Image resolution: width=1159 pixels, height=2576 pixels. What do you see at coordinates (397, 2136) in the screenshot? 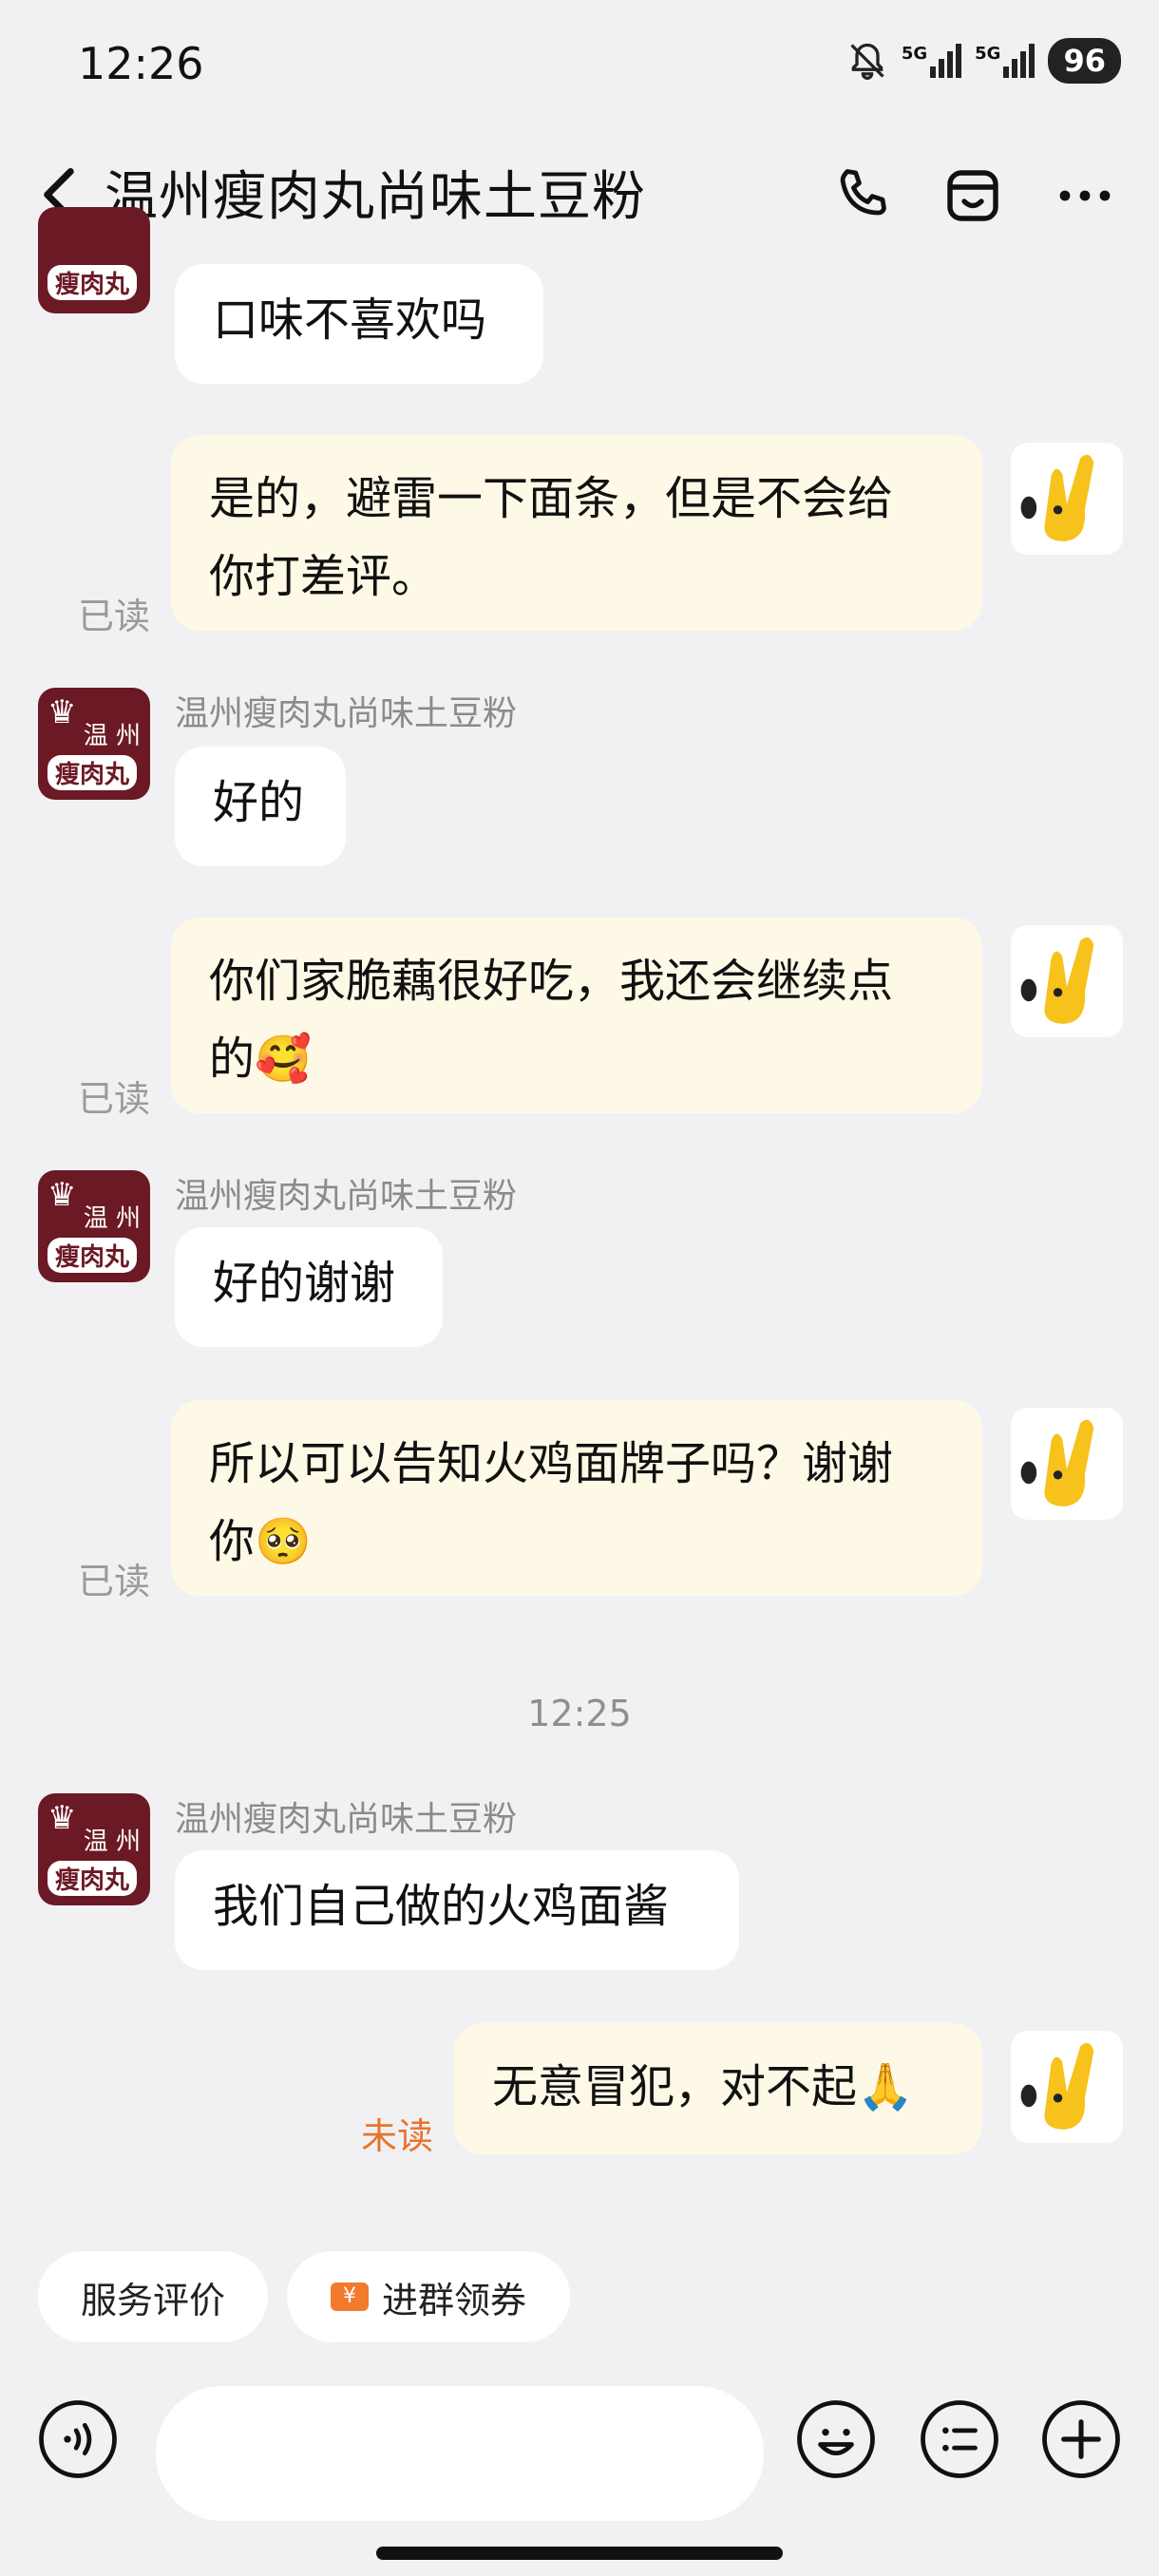
I see `unread-status: 未读` at bounding box center [397, 2136].